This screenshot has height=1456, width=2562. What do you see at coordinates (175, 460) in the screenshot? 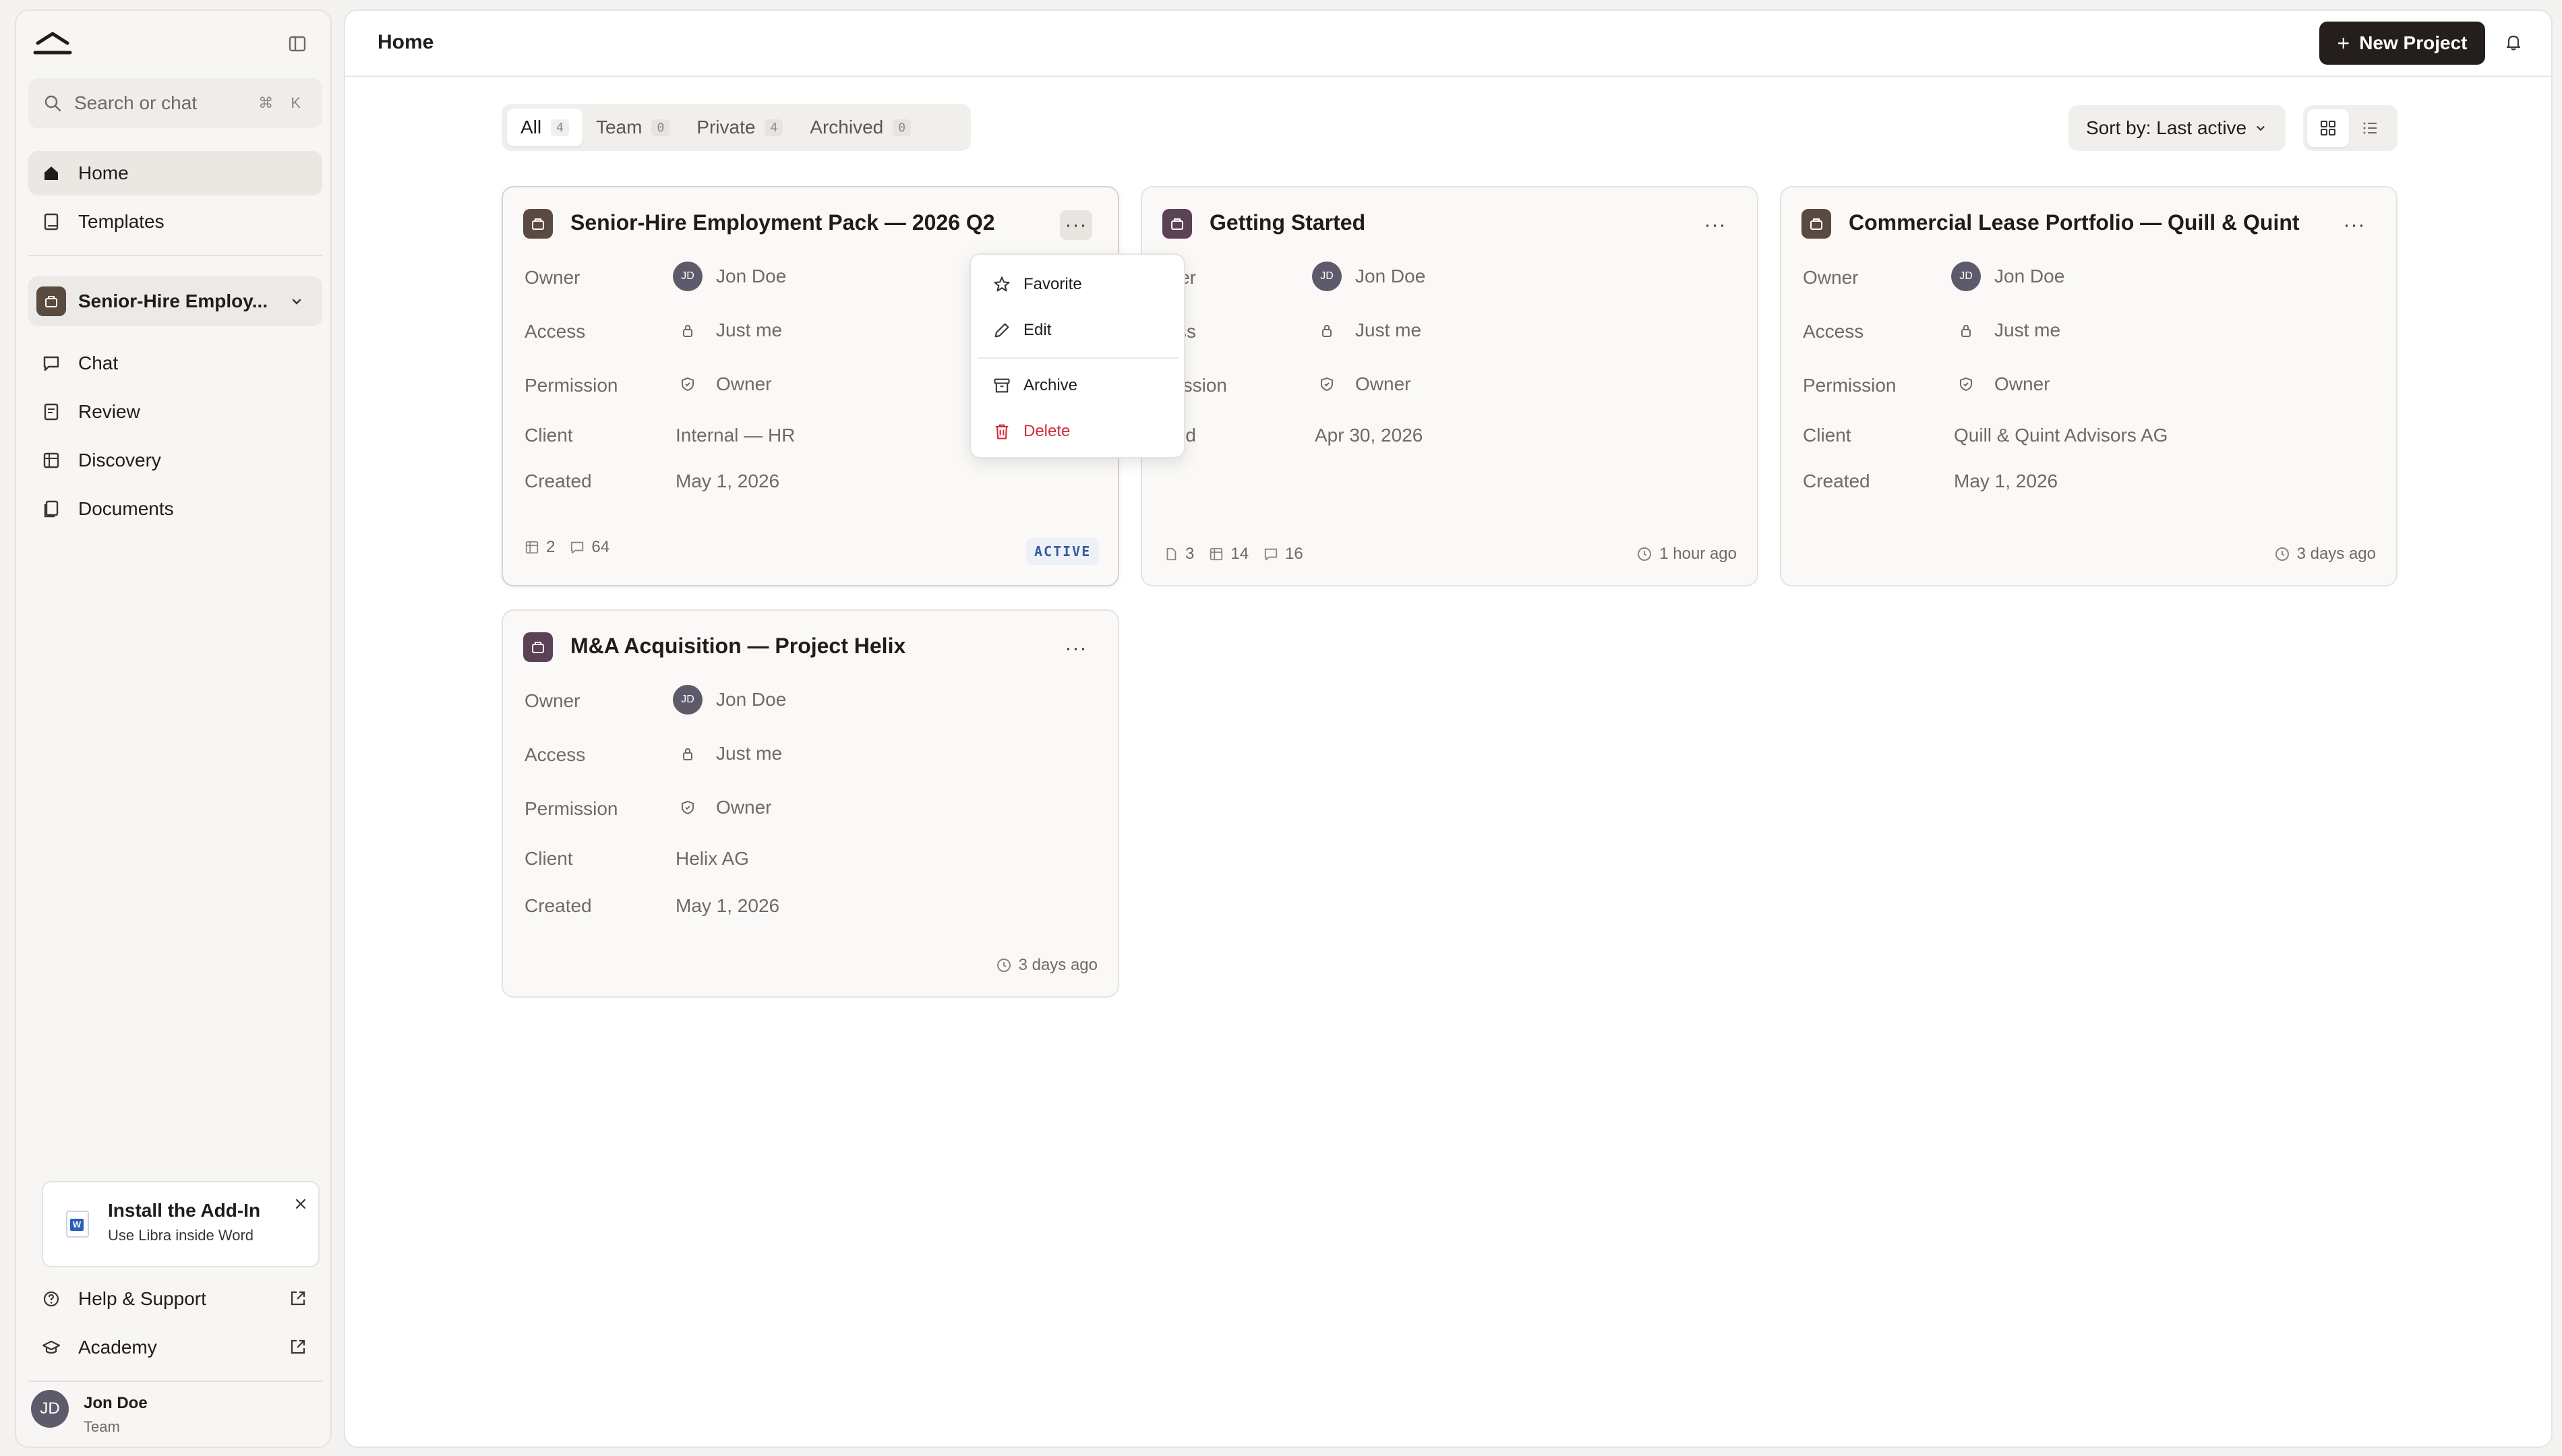
I see `sidebar-item-discovery: Discovery` at bounding box center [175, 460].